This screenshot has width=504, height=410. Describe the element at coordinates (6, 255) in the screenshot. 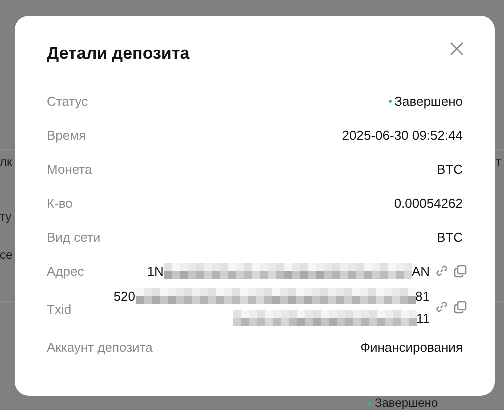

I see `page-text: ce` at that location.